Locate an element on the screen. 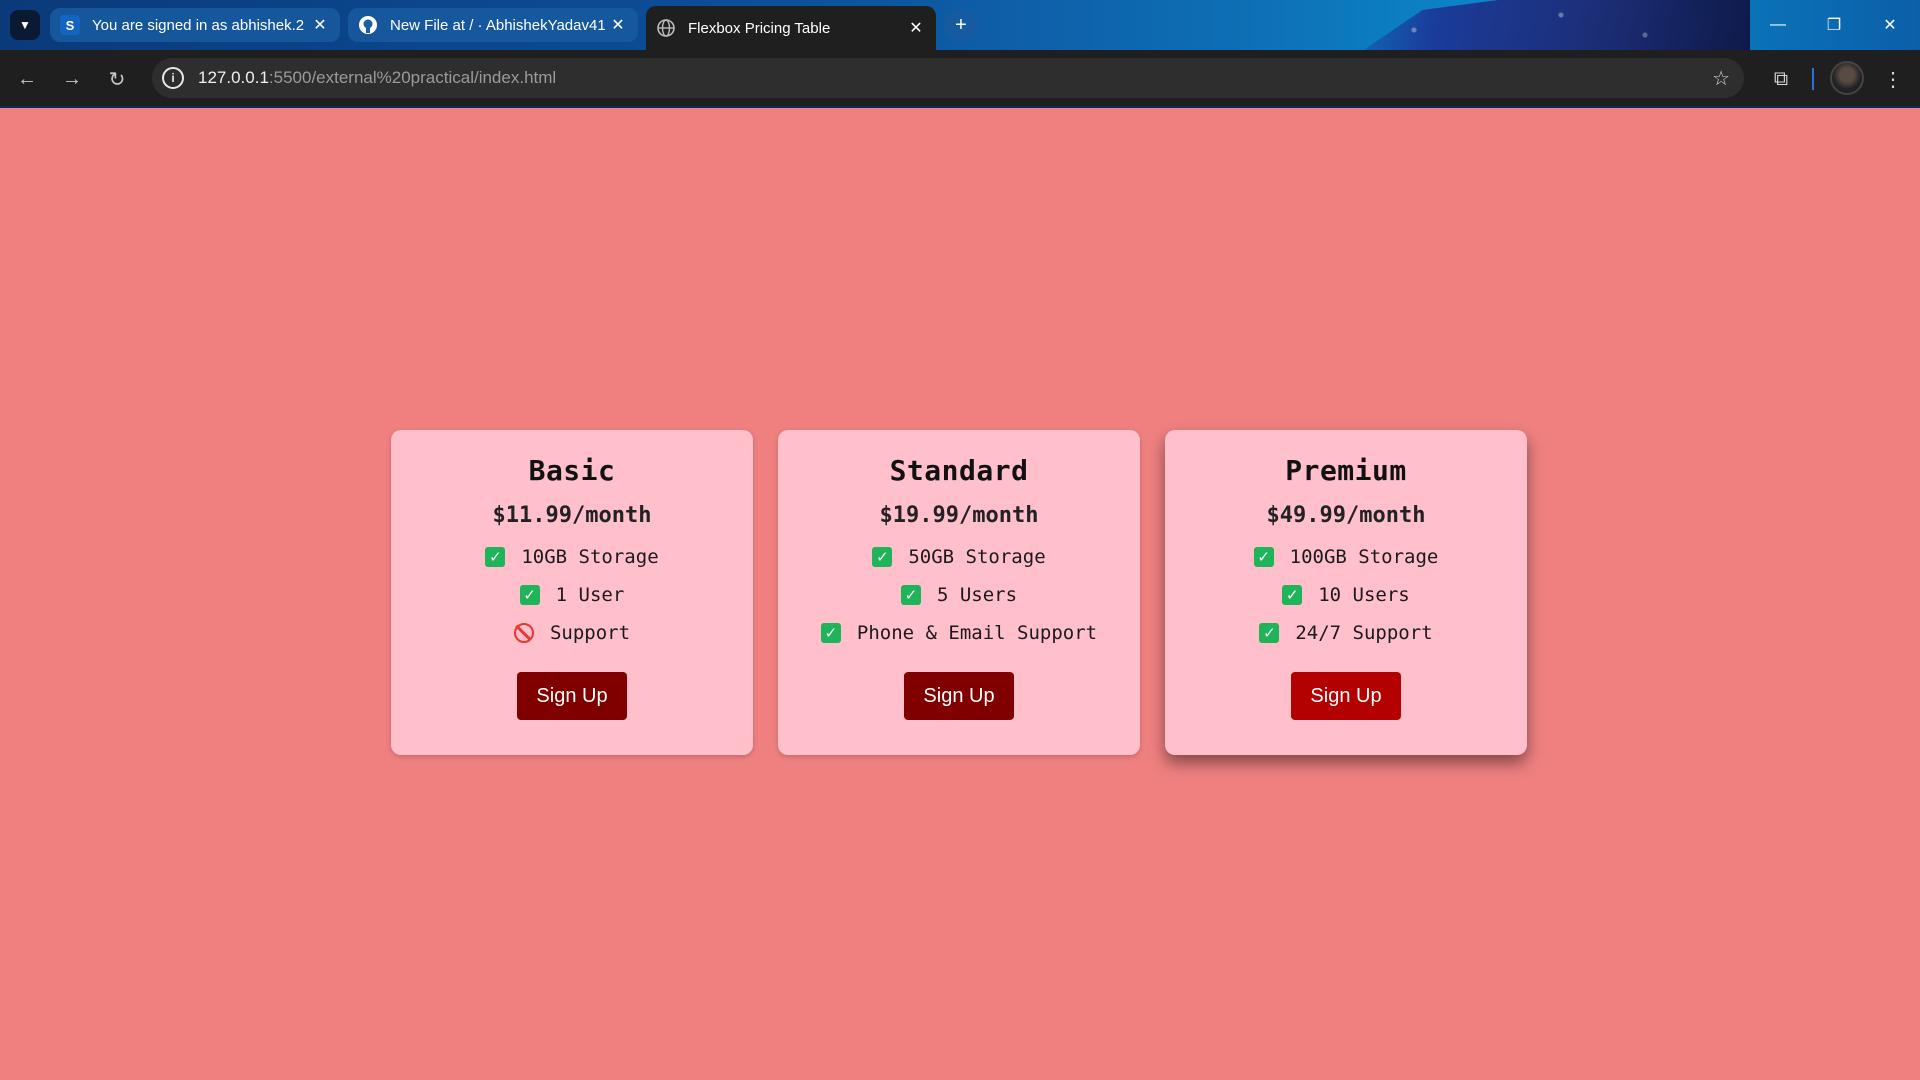 The height and width of the screenshot is (1080, 1920). theme-artwork is located at coordinates (1556, 25).